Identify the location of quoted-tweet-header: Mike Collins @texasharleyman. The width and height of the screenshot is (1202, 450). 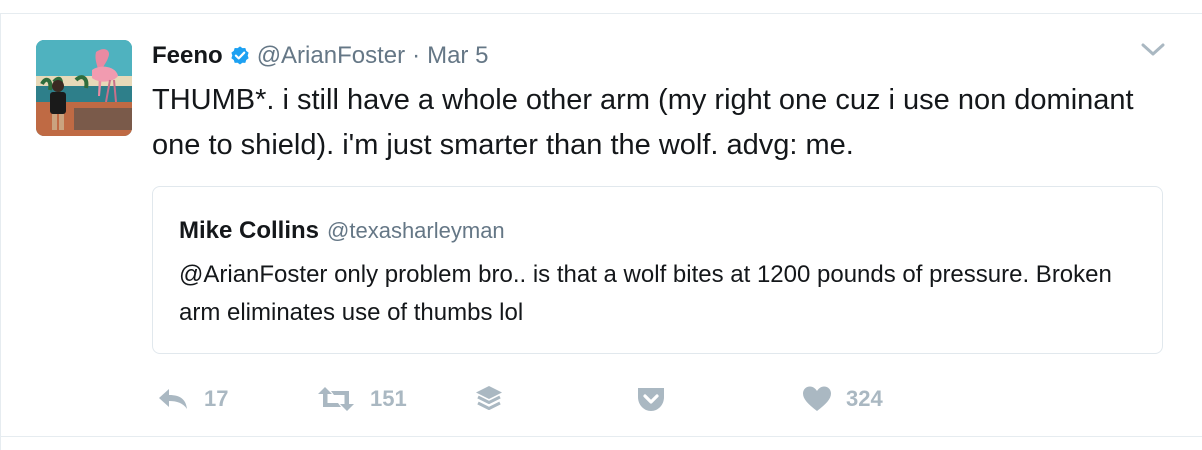
(342, 231).